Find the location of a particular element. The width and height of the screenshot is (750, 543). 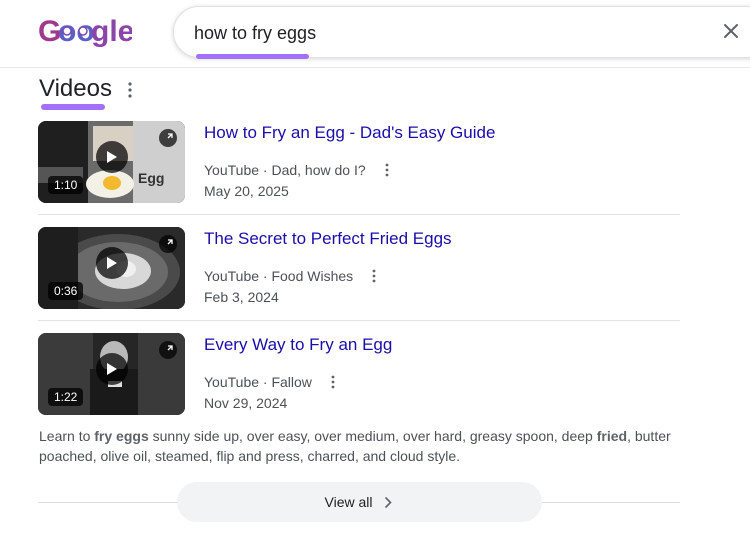

video-duration: 1:10 is located at coordinates (66, 185).